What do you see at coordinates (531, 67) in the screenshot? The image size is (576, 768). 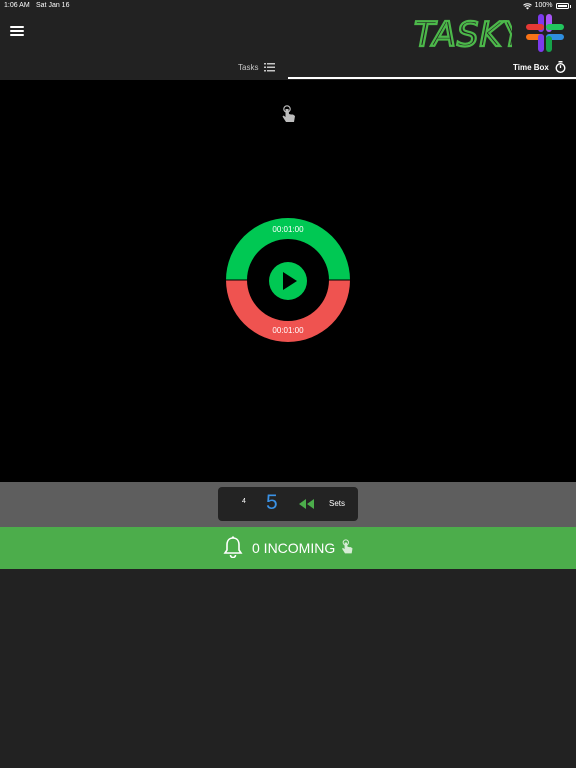 I see `tab-time-box-label: Time Box` at bounding box center [531, 67].